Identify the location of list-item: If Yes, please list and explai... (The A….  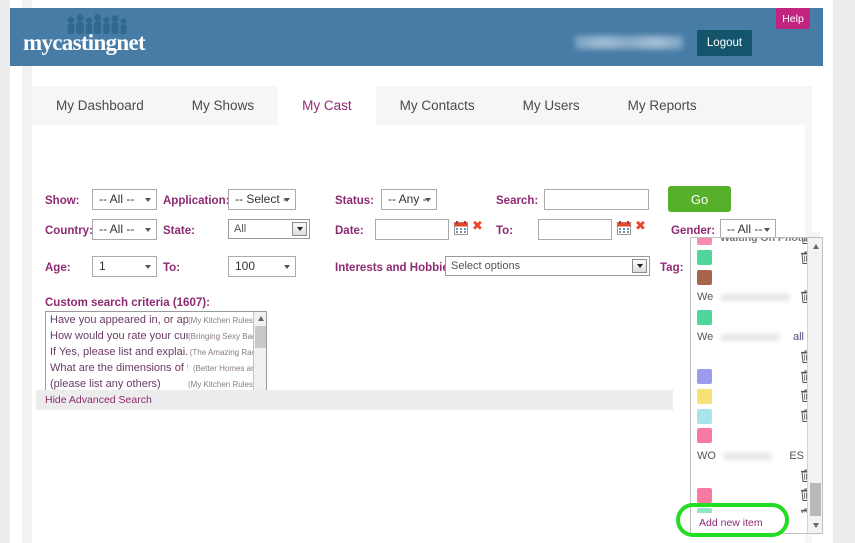
(156, 352).